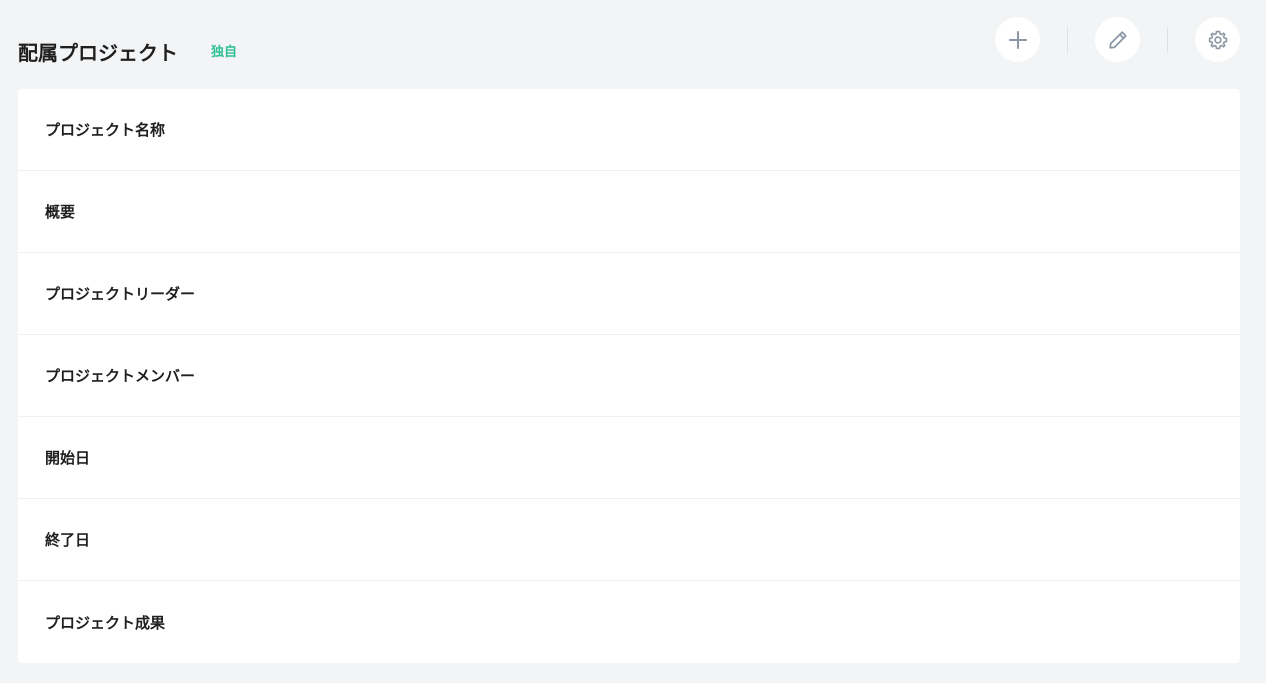 The height and width of the screenshot is (683, 1266). Describe the element at coordinates (629, 540) in the screenshot. I see `field-row-end-date: 終了日` at that location.